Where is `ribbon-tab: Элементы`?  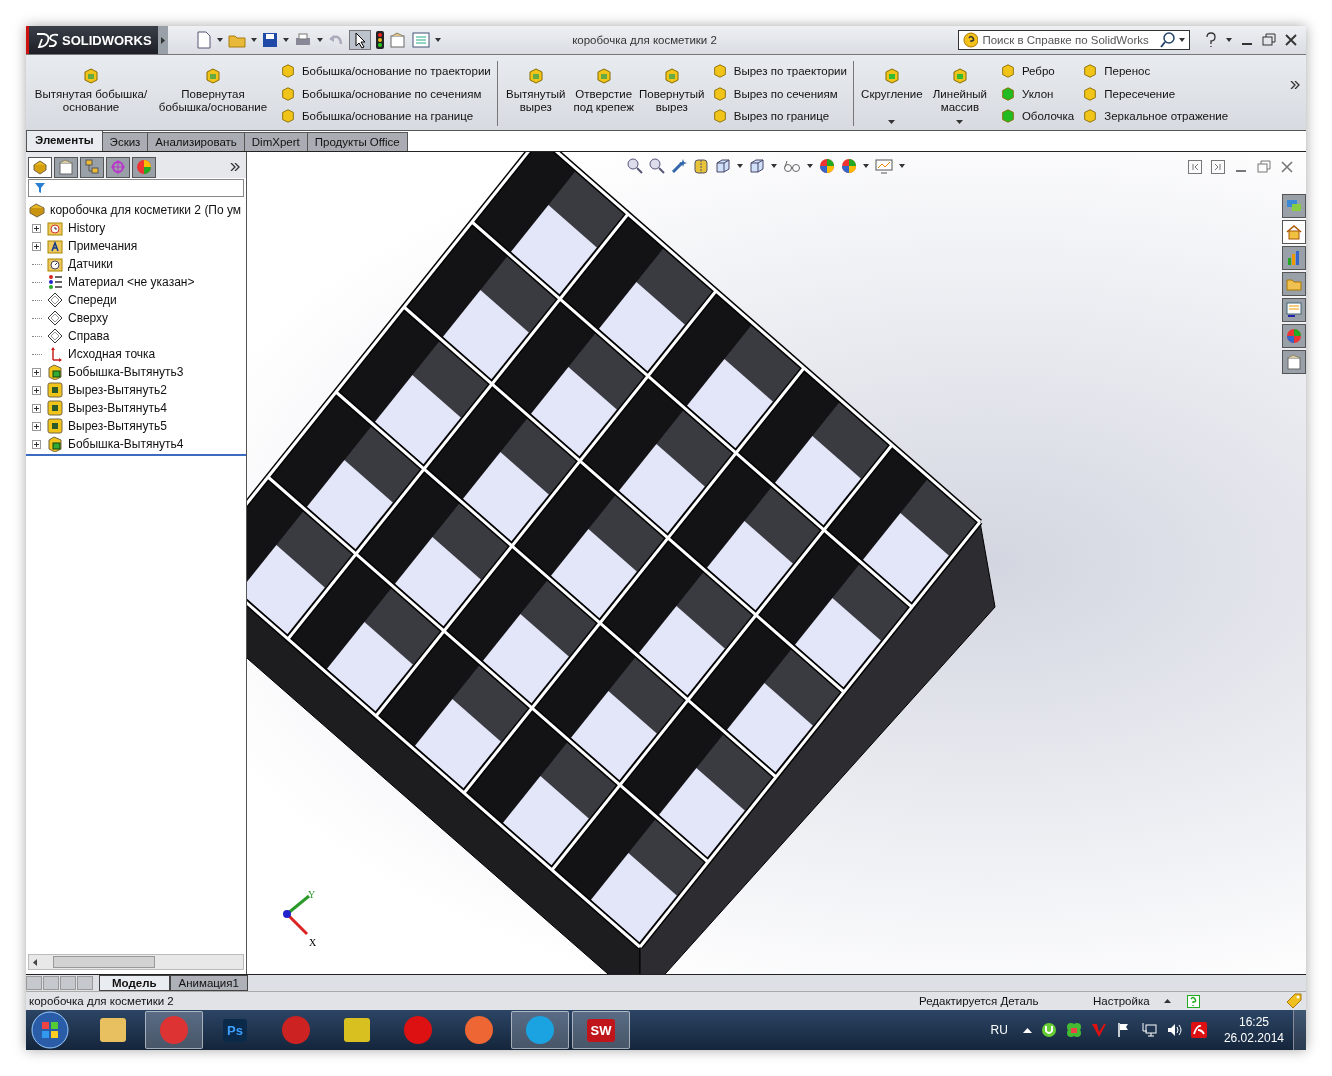
ribbon-tab: Элементы is located at coordinates (64, 140).